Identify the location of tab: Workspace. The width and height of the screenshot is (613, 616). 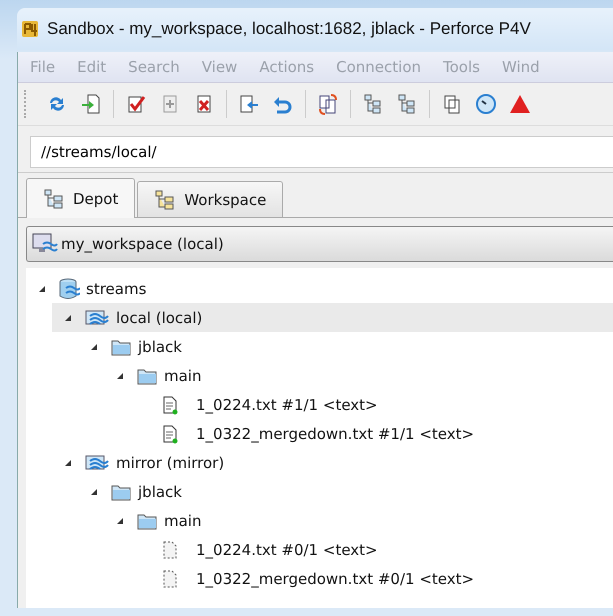
(210, 199).